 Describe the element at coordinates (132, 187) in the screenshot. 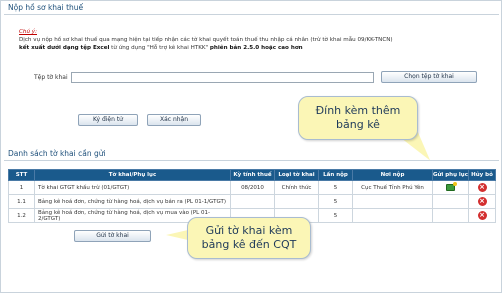

I see `cell-form: Tờ khai GTGT khấu trừ (01/GTGT)` at that location.